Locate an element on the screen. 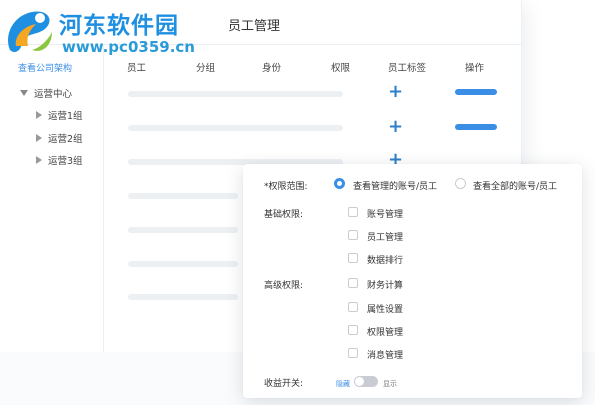 The image size is (595, 405). checkbox-label: 属性设置 is located at coordinates (385, 308).